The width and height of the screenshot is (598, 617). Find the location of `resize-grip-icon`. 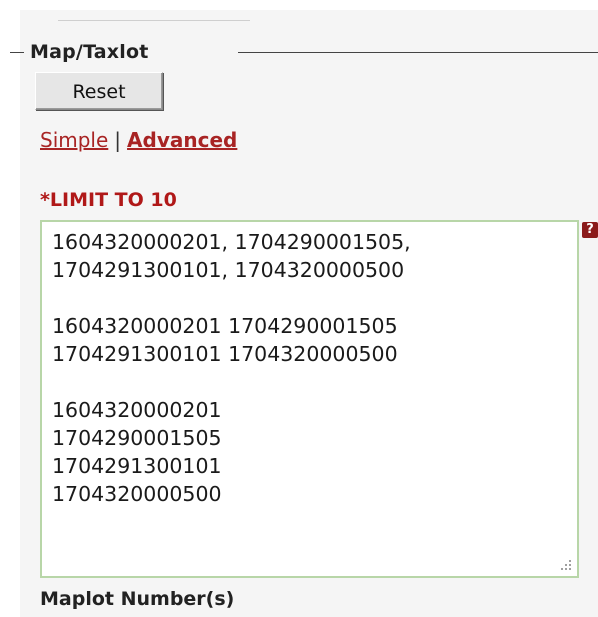

resize-grip-icon is located at coordinates (566, 565).